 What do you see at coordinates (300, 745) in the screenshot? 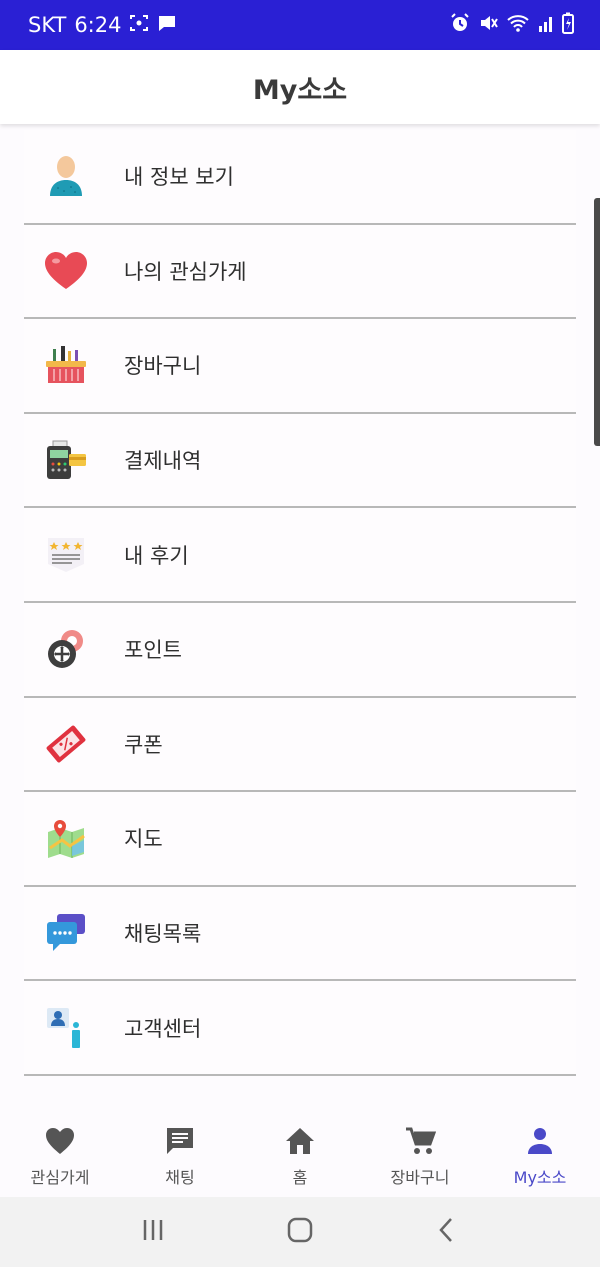
I see `menu-item-coupons: 쿠폰` at bounding box center [300, 745].